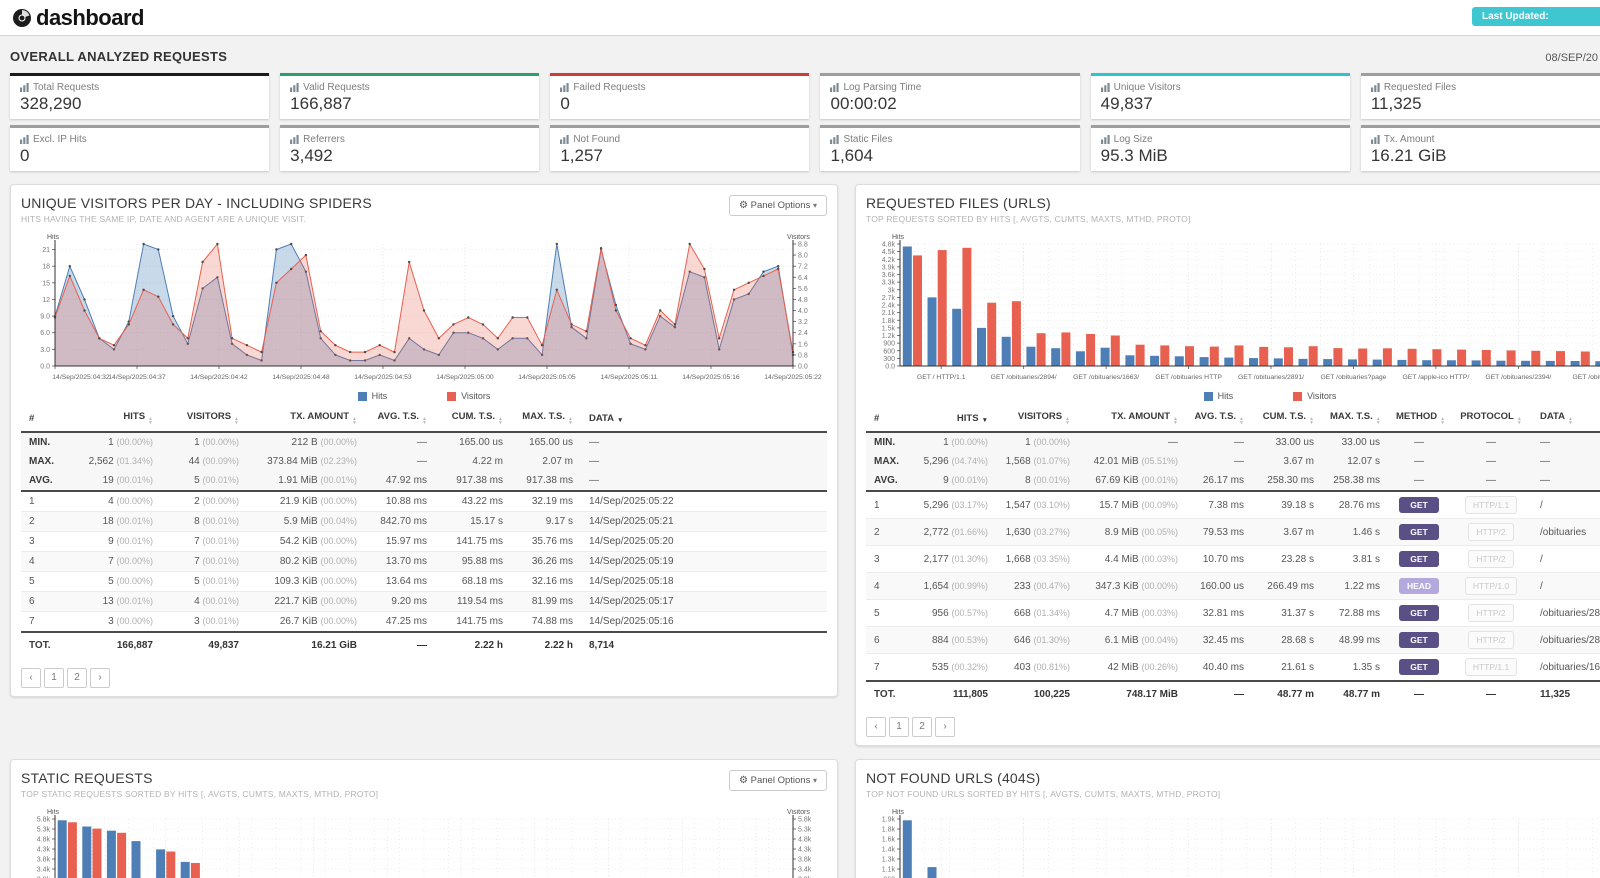 This screenshot has height=878, width=1600. What do you see at coordinates (887, 586) in the screenshot?
I see `row-id: 4` at bounding box center [887, 586].